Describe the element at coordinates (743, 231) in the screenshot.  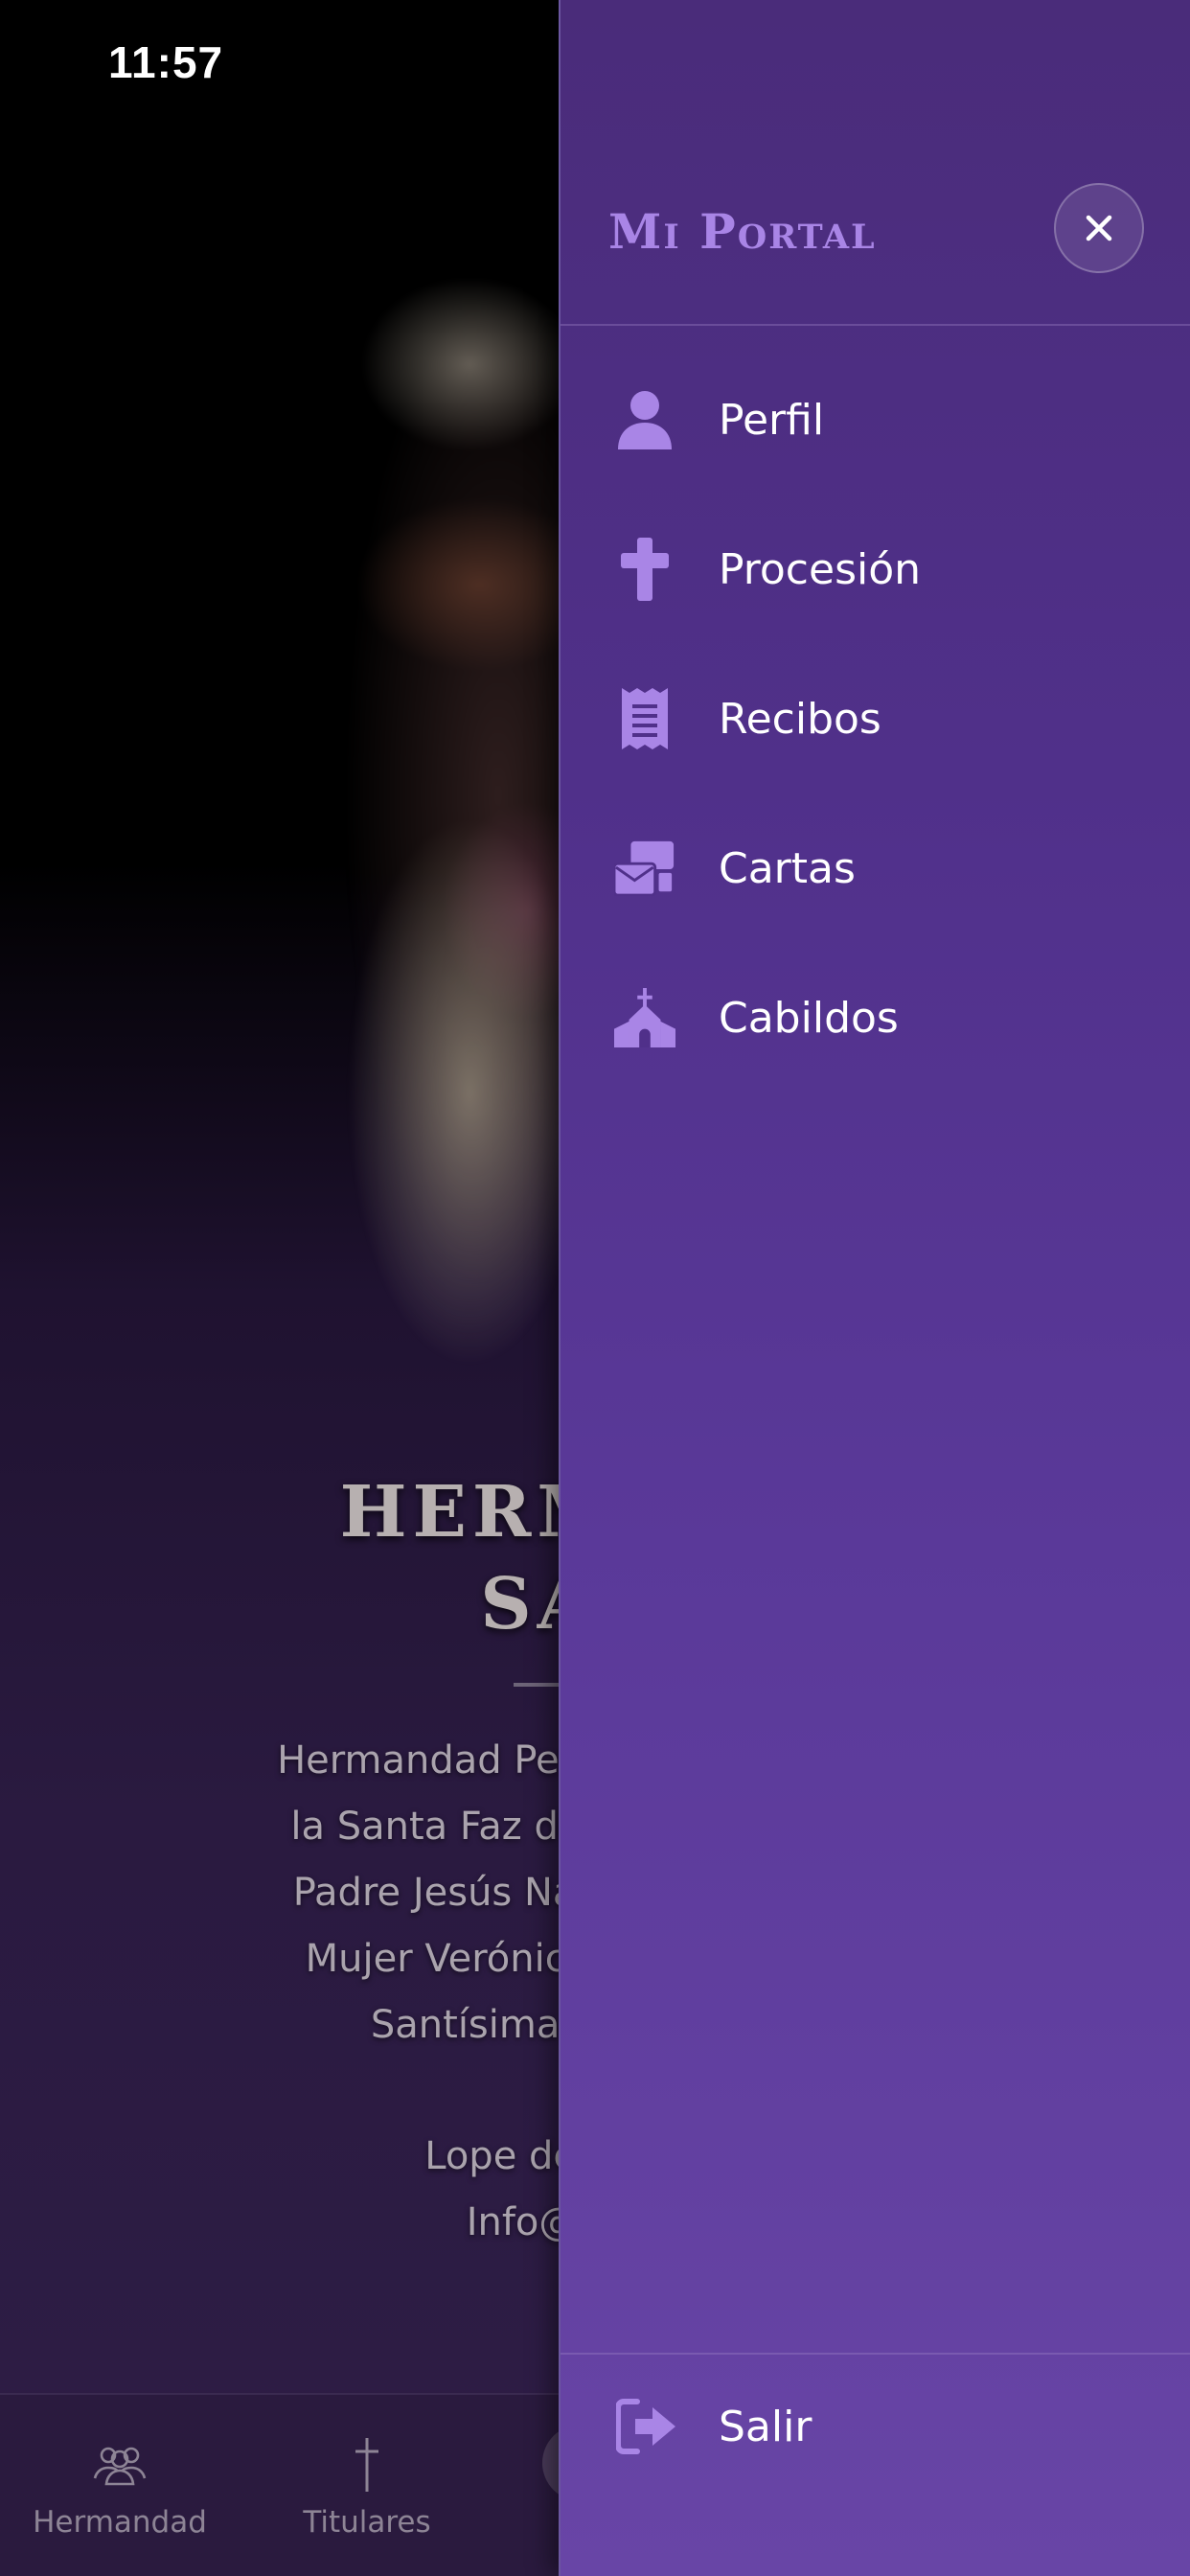
I see `drawer-title: Mi Portal` at that location.